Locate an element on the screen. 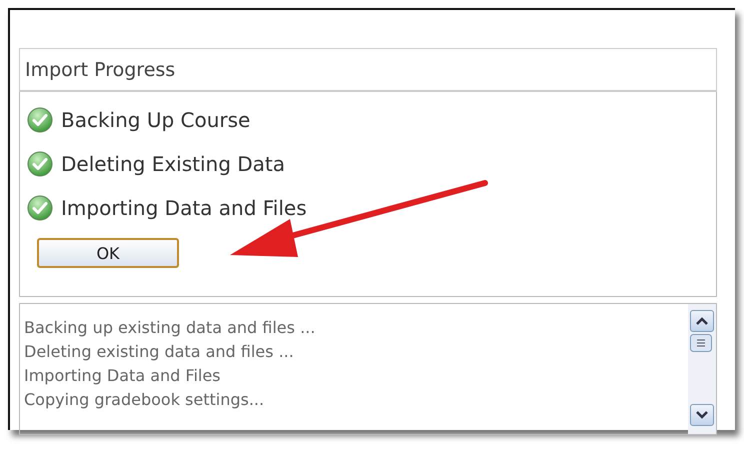 This screenshot has height=449, width=744. step-label: Importing Data and Files is located at coordinates (184, 208).